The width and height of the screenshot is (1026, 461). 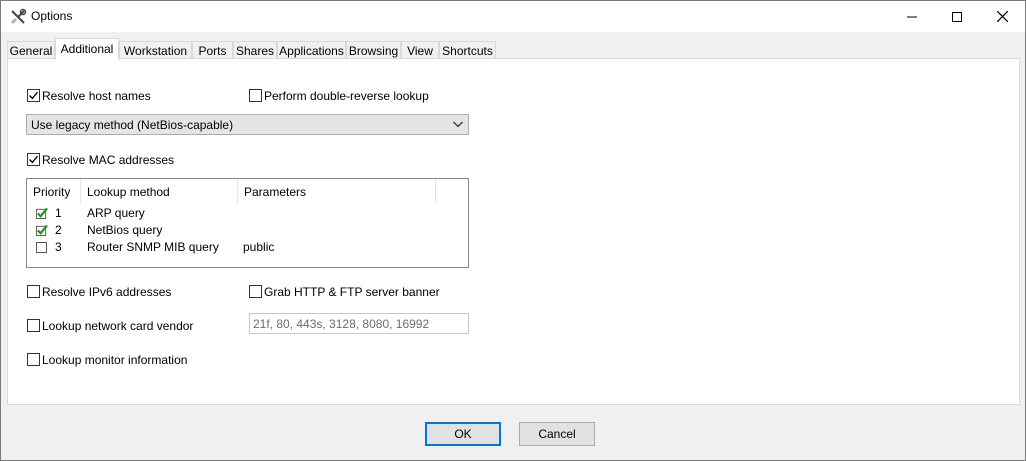 I want to click on lookup-vendor-label: Lookup network card vendor, so click(x=117, y=326).